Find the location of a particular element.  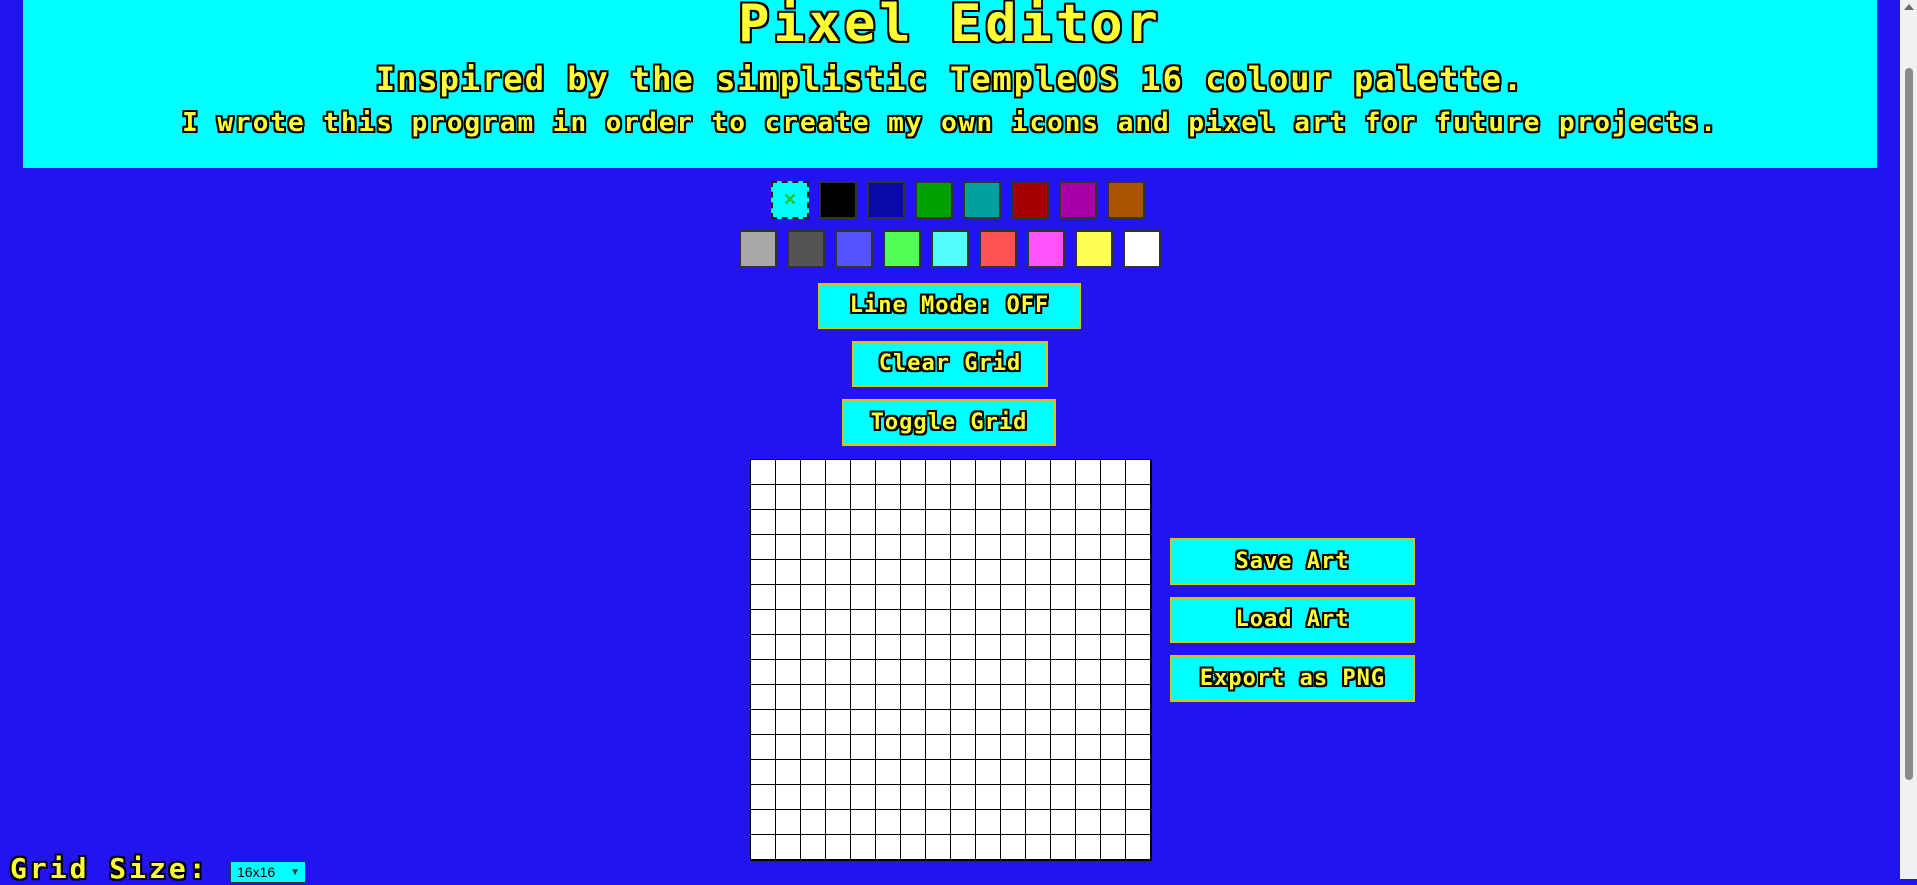

eraser-swatch: × is located at coordinates (790, 200).